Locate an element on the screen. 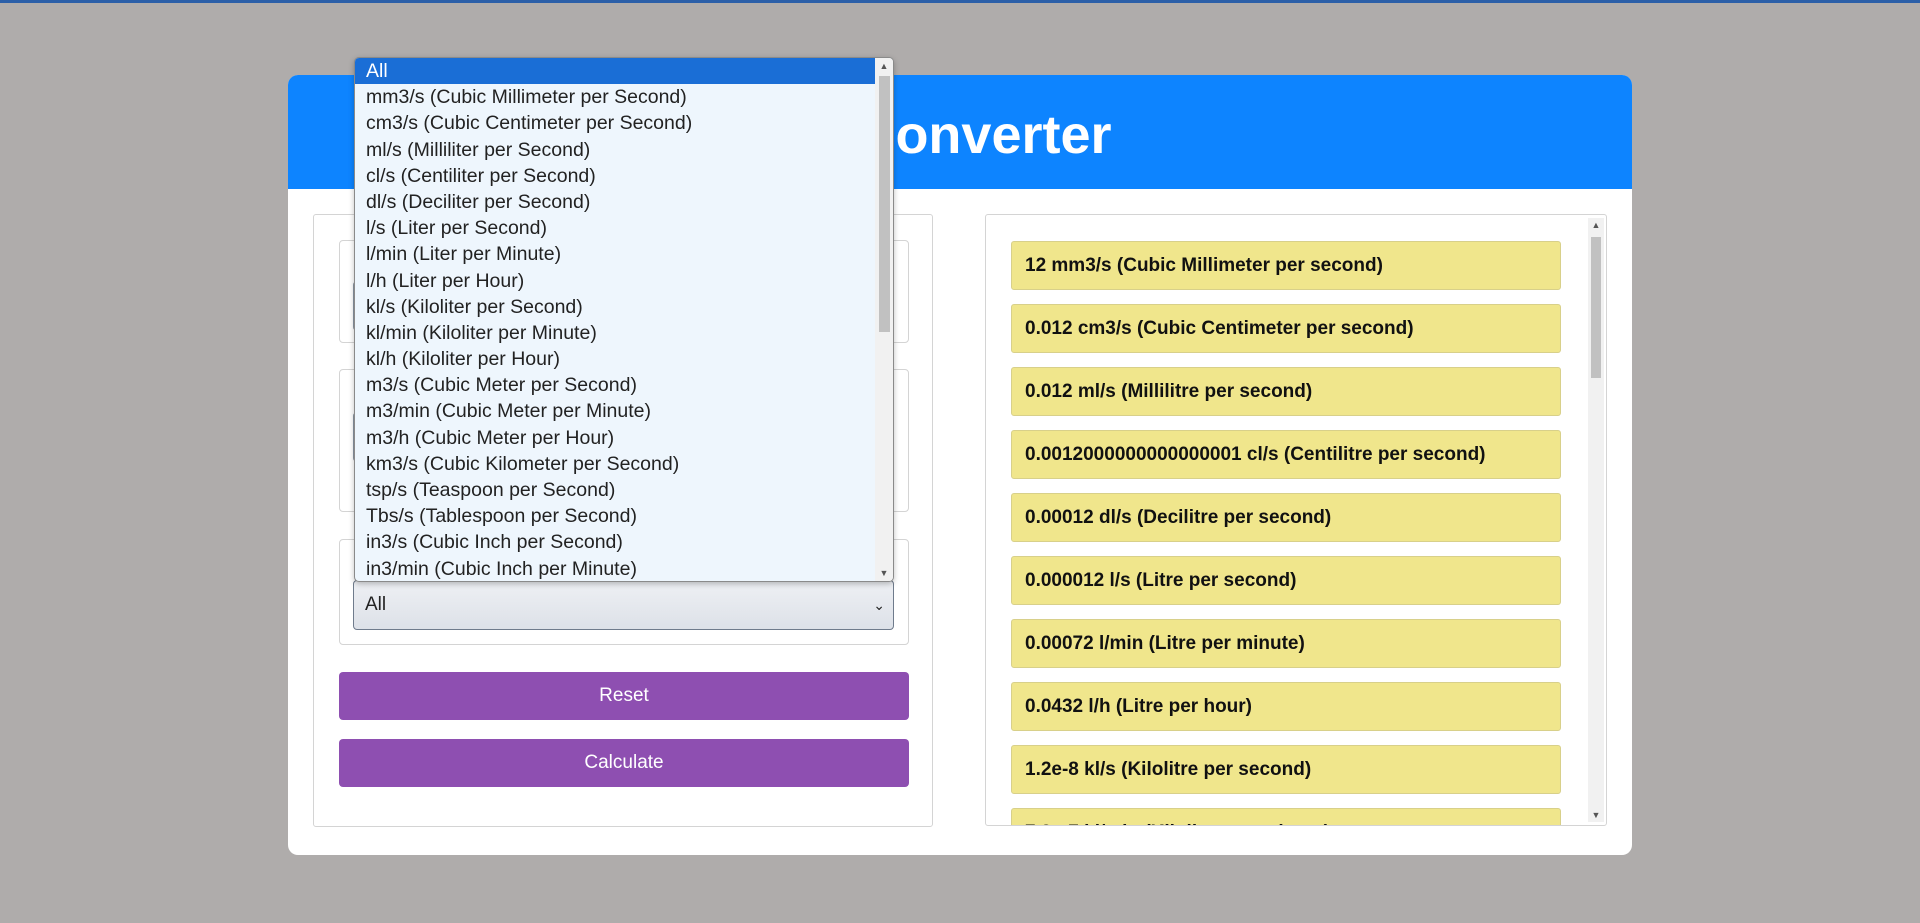 Image resolution: width=1920 pixels, height=923 pixels. dropdown-option: ml/s (Milliliter per Second) is located at coordinates (615, 150).